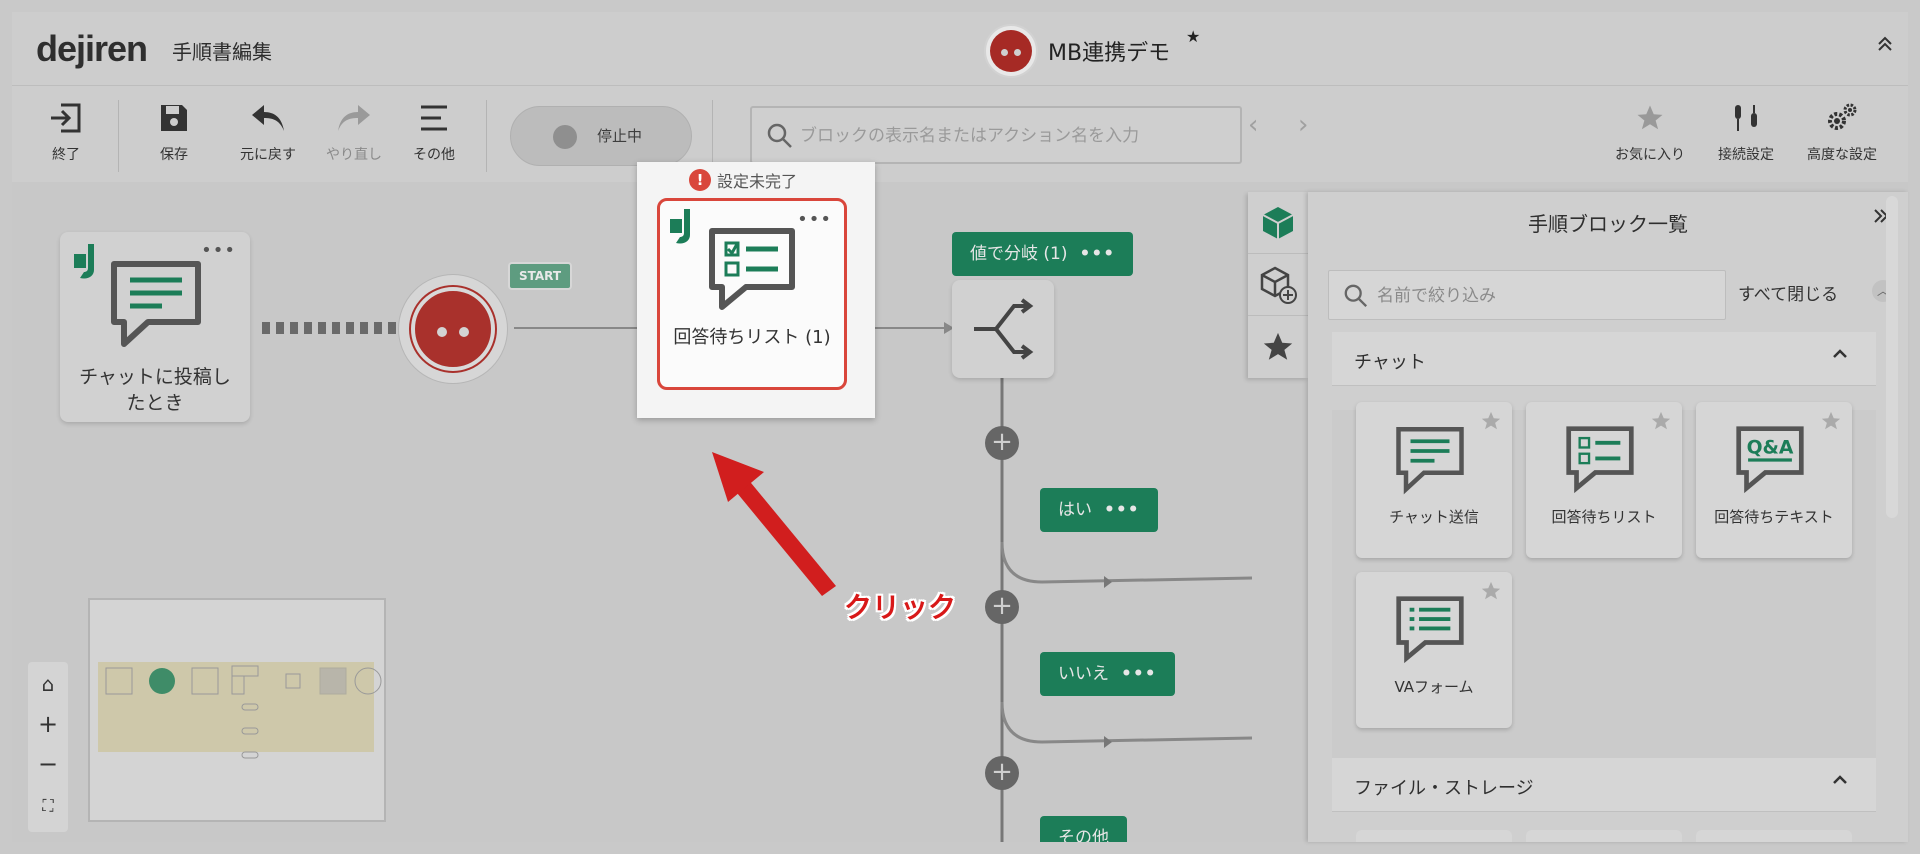 The image size is (1920, 854). What do you see at coordinates (1107, 674) in the screenshot?
I see `branch-no-tag: いいえ •••` at bounding box center [1107, 674].